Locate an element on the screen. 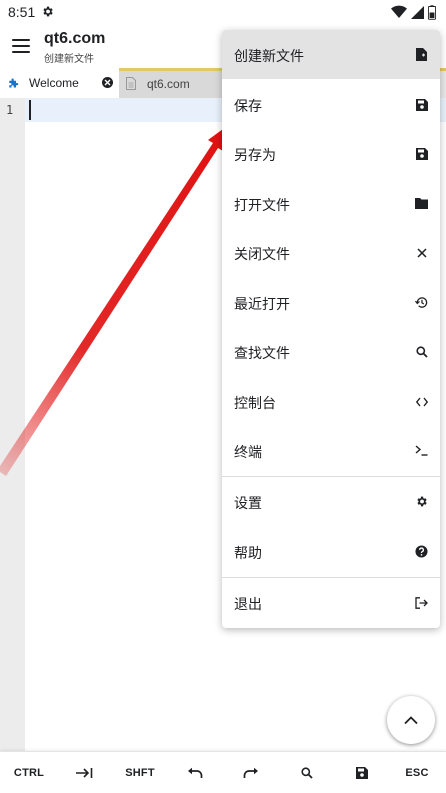  line-number: 1 is located at coordinates (10, 110).